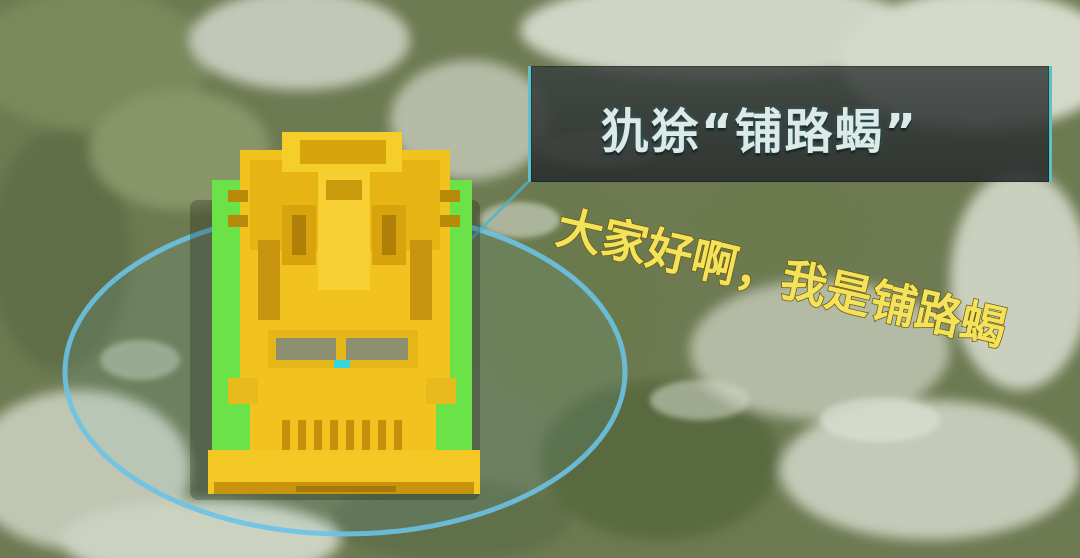 This screenshot has height=558, width=1080. I want to click on caption-text: 大家好啊，我是铺路蝎, so click(782, 278).